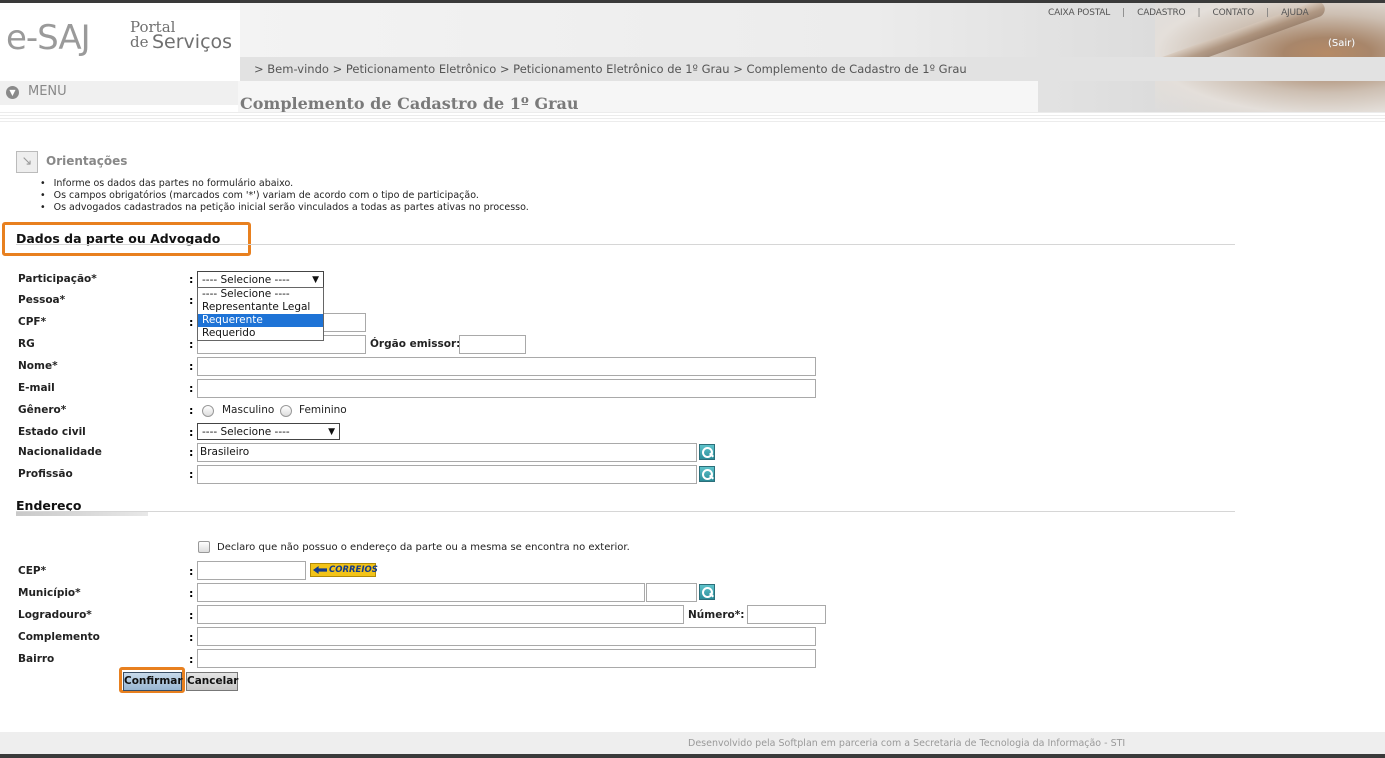 The width and height of the screenshot is (1385, 758). What do you see at coordinates (1295, 13) in the screenshot?
I see `nav-ajuda: AJUDA` at bounding box center [1295, 13].